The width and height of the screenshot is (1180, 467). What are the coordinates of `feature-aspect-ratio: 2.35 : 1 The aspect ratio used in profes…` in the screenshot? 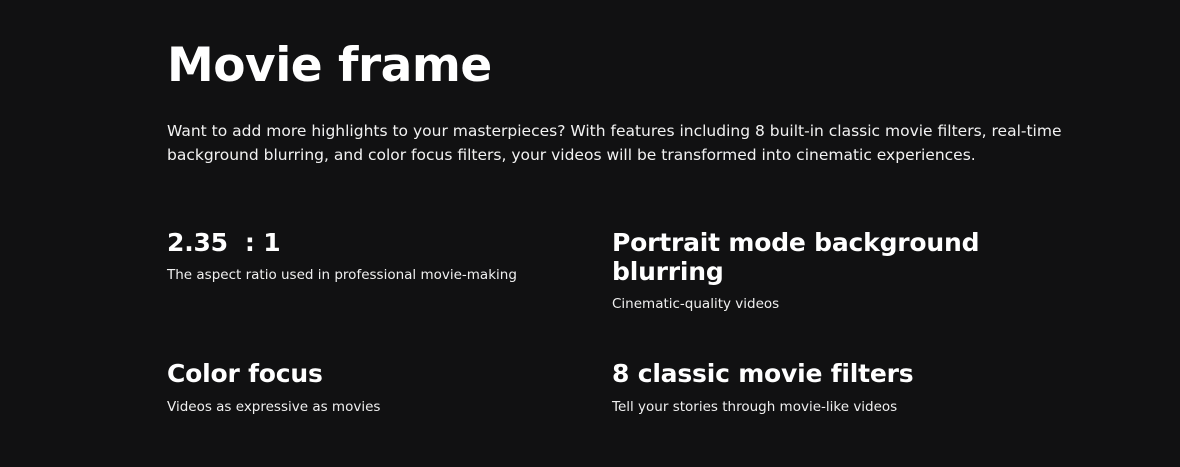 It's located at (377, 256).